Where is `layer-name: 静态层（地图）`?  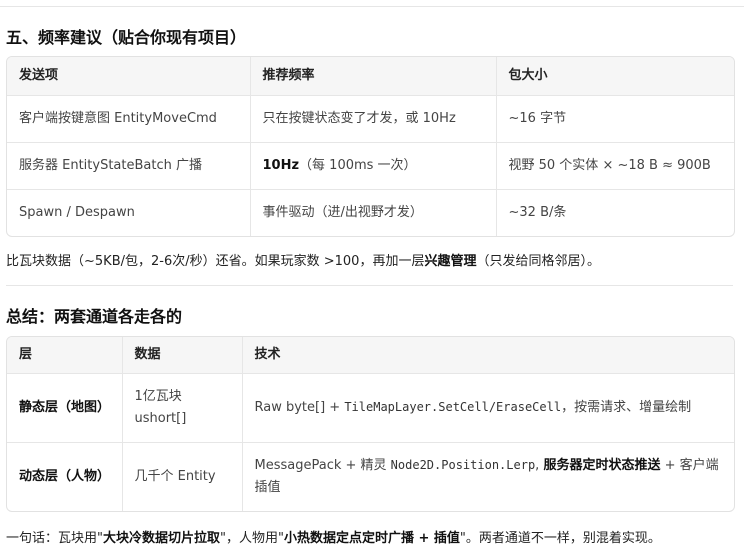
layer-name: 静态层（地图） is located at coordinates (65, 407).